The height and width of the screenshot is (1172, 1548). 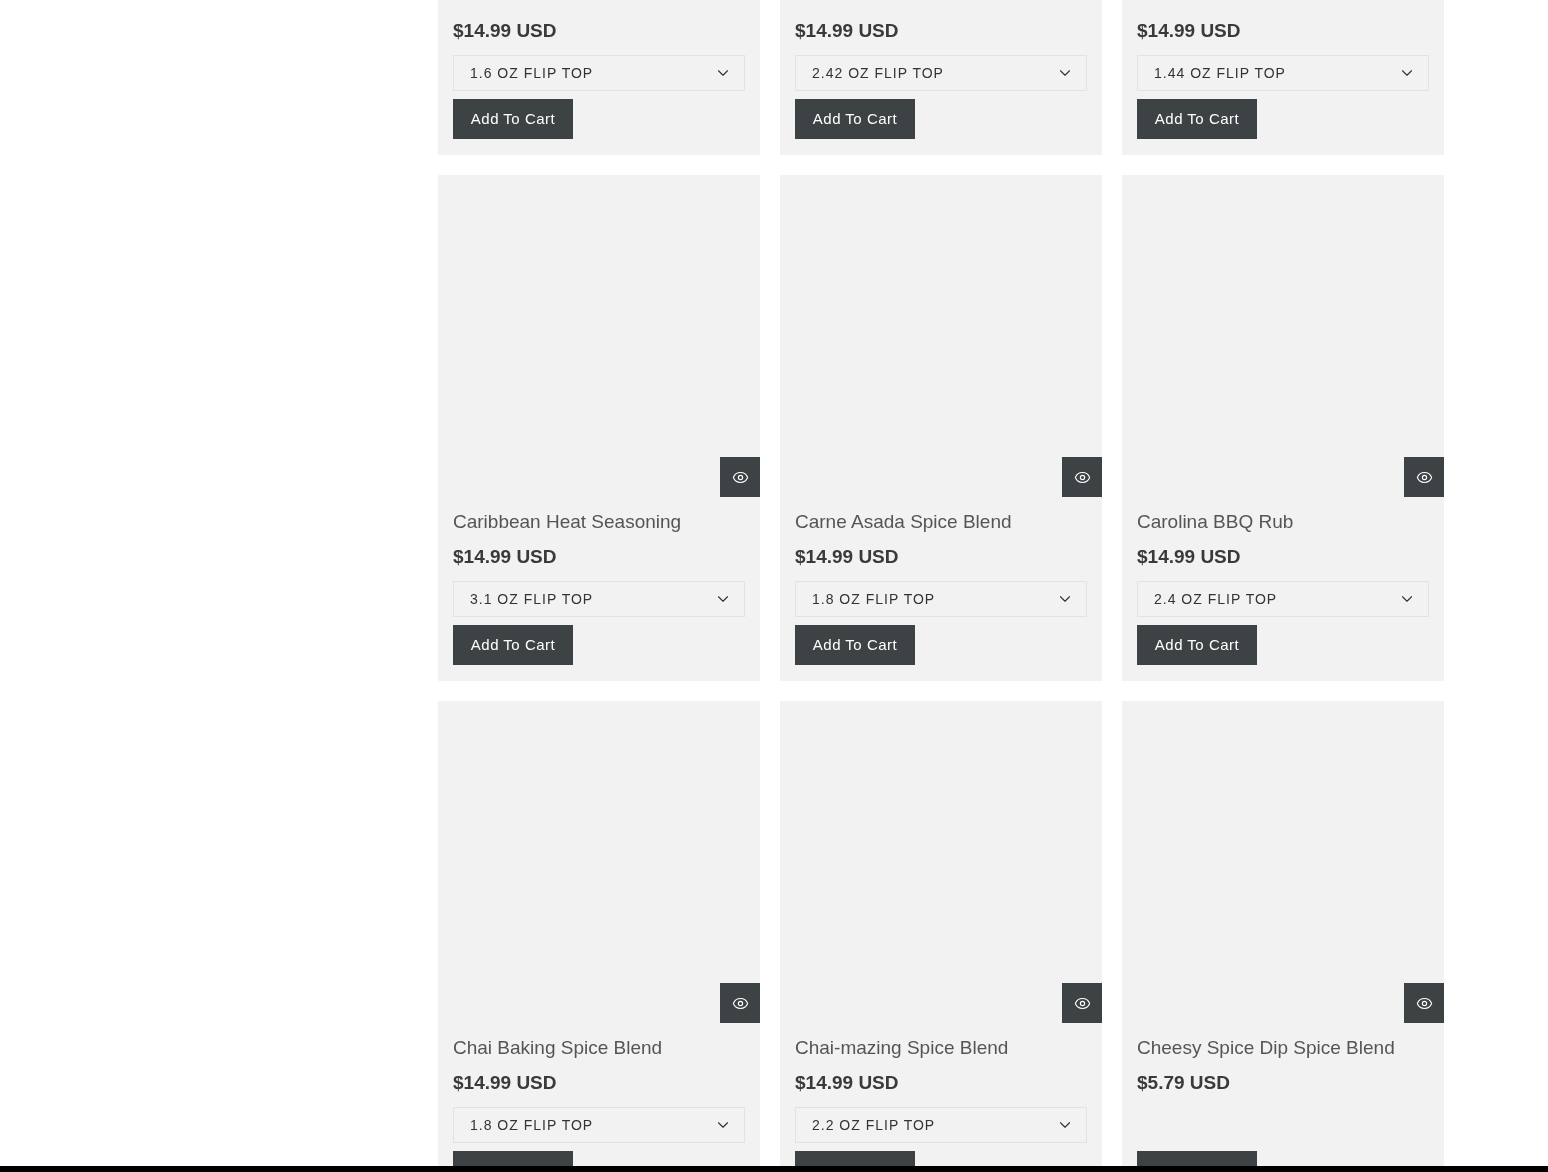 I want to click on product-title: Chai Baking Spice Blend, so click(x=599, y=1048).